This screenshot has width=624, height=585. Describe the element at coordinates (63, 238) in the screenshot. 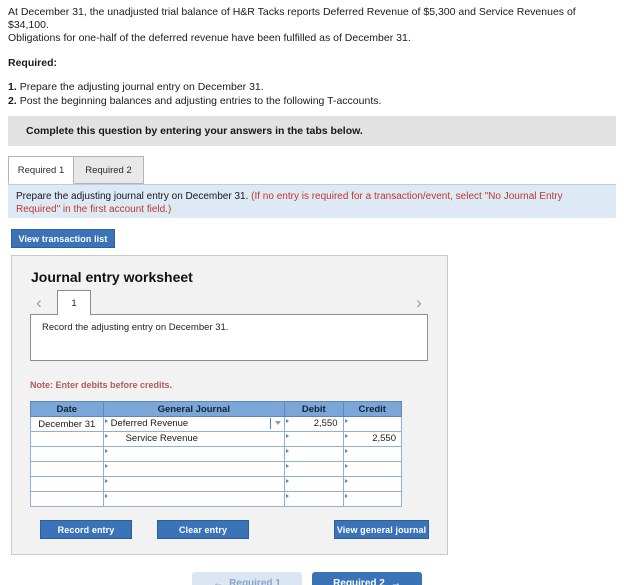

I see `view-transaction-list-button: View transaction list` at that location.